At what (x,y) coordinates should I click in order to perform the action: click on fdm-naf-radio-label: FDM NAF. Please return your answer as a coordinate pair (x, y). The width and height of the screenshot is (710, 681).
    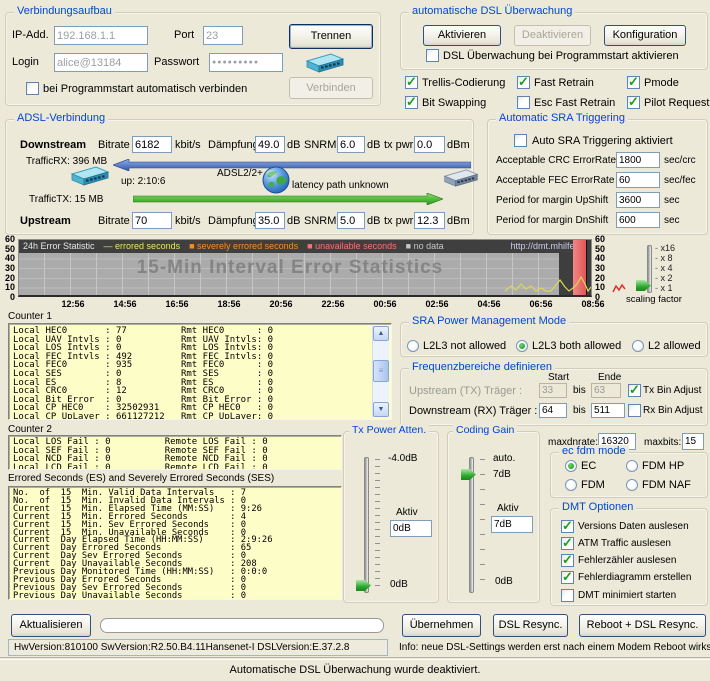
    Looking at the image, I should click on (666, 485).